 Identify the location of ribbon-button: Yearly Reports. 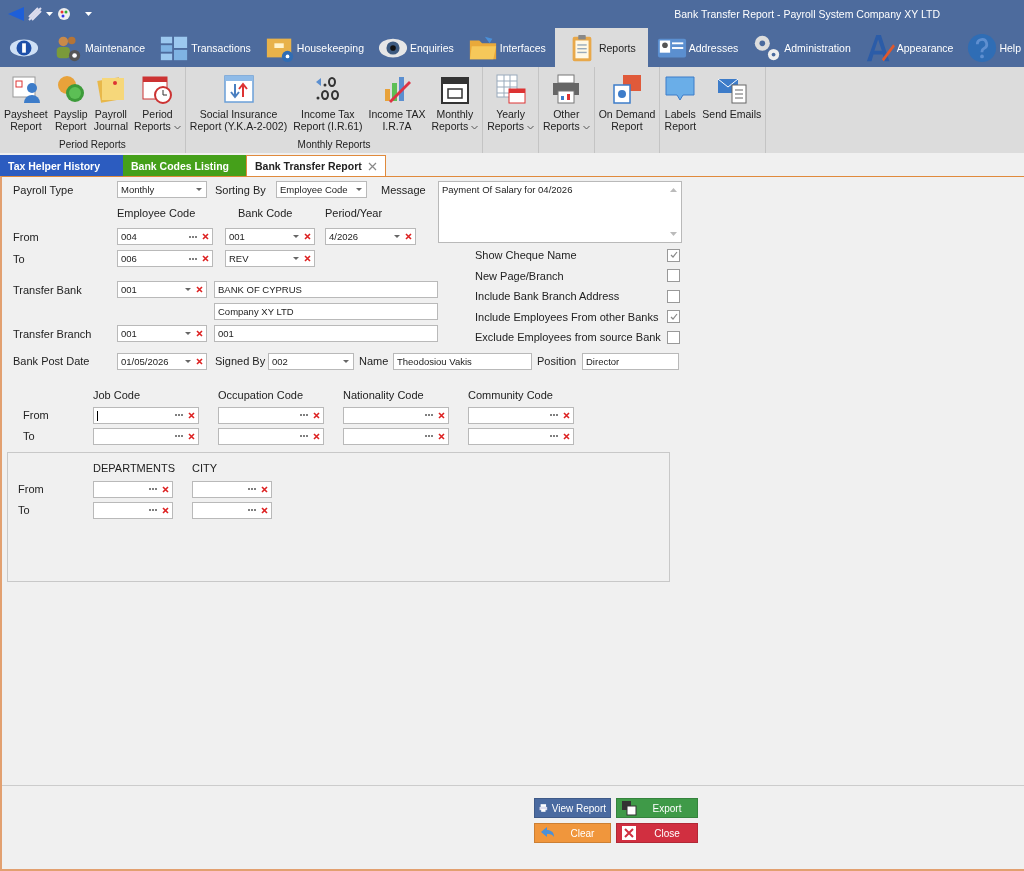
(510, 110).